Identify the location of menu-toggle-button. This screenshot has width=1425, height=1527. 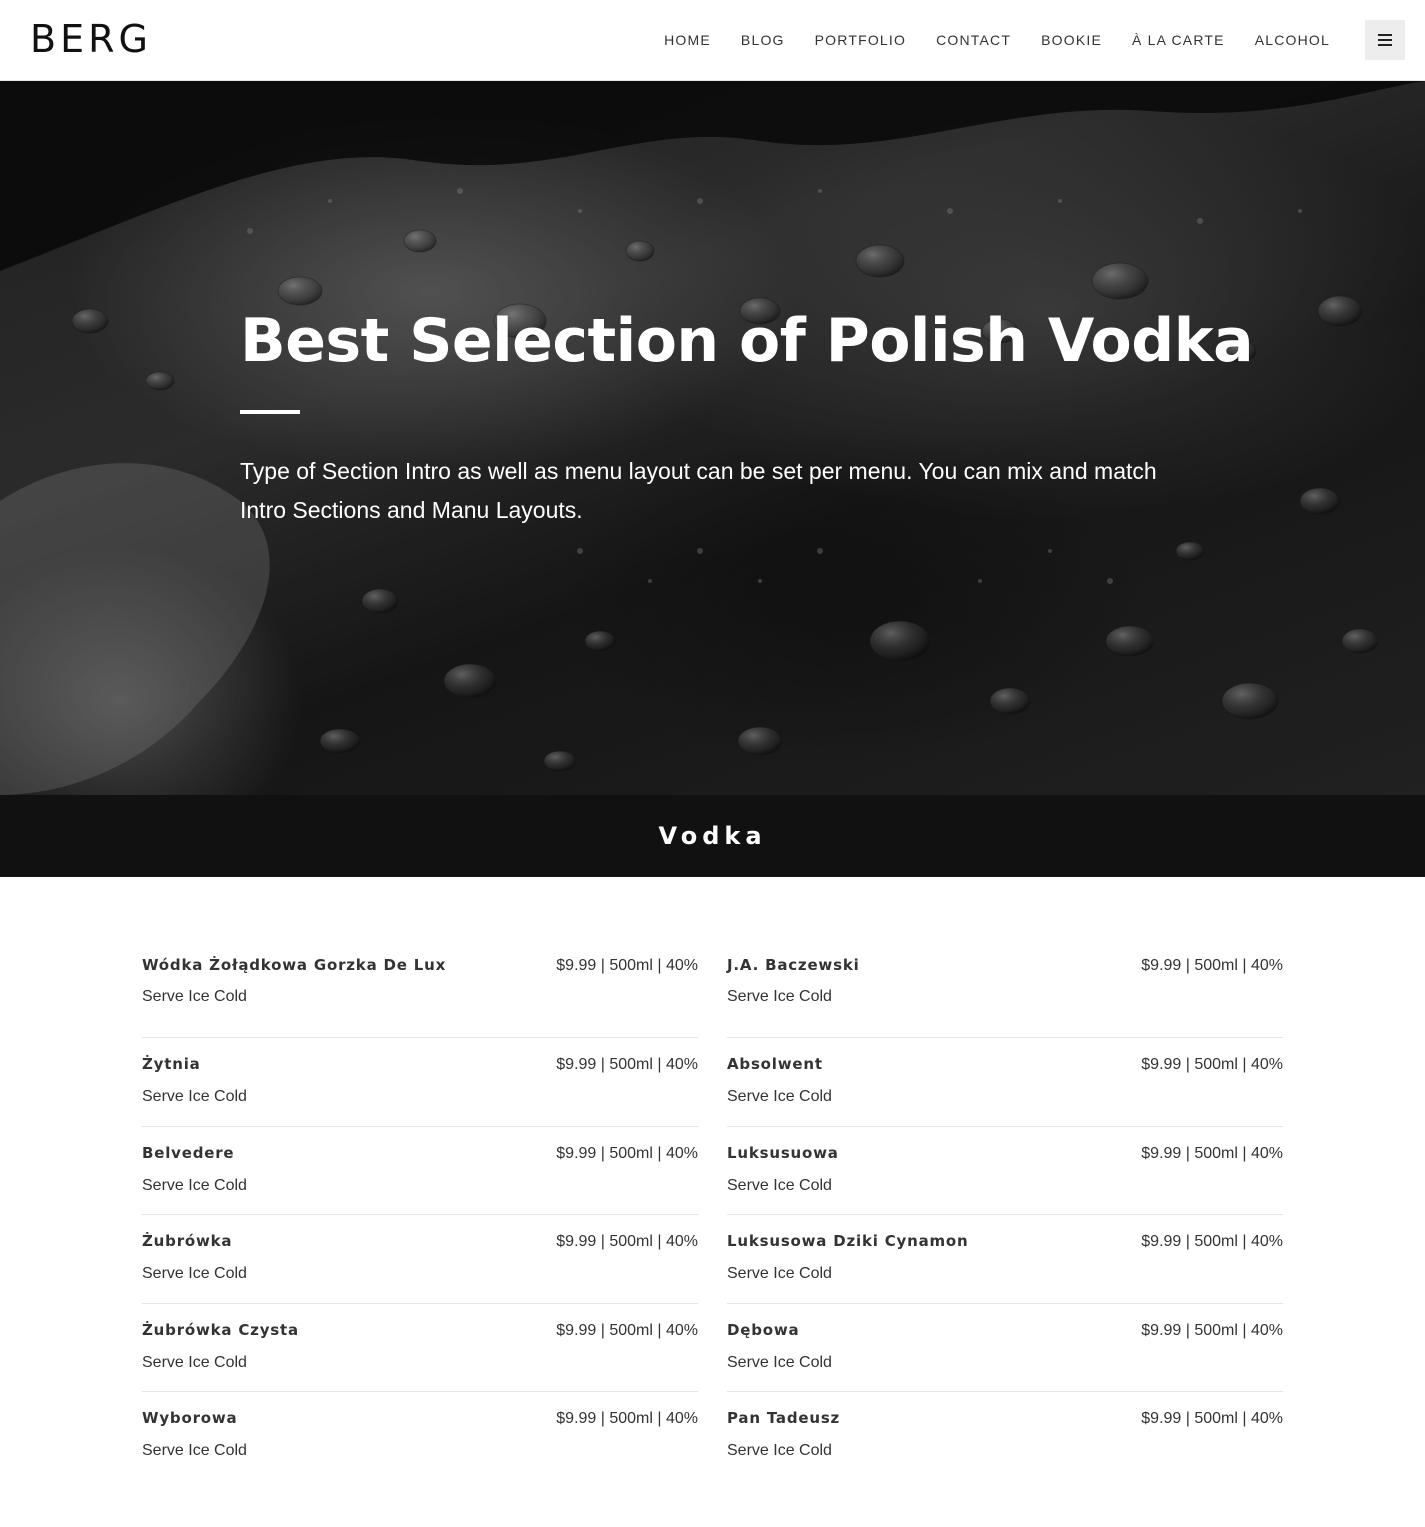
(1385, 40).